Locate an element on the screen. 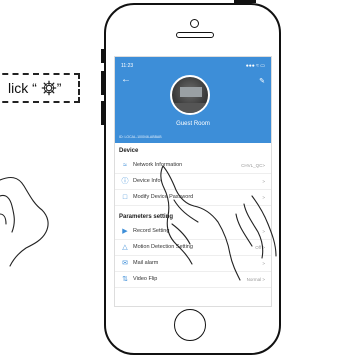 Image resolution: width=364 pixels, height=356 pixels. right-hand is located at coordinates (264, 226).